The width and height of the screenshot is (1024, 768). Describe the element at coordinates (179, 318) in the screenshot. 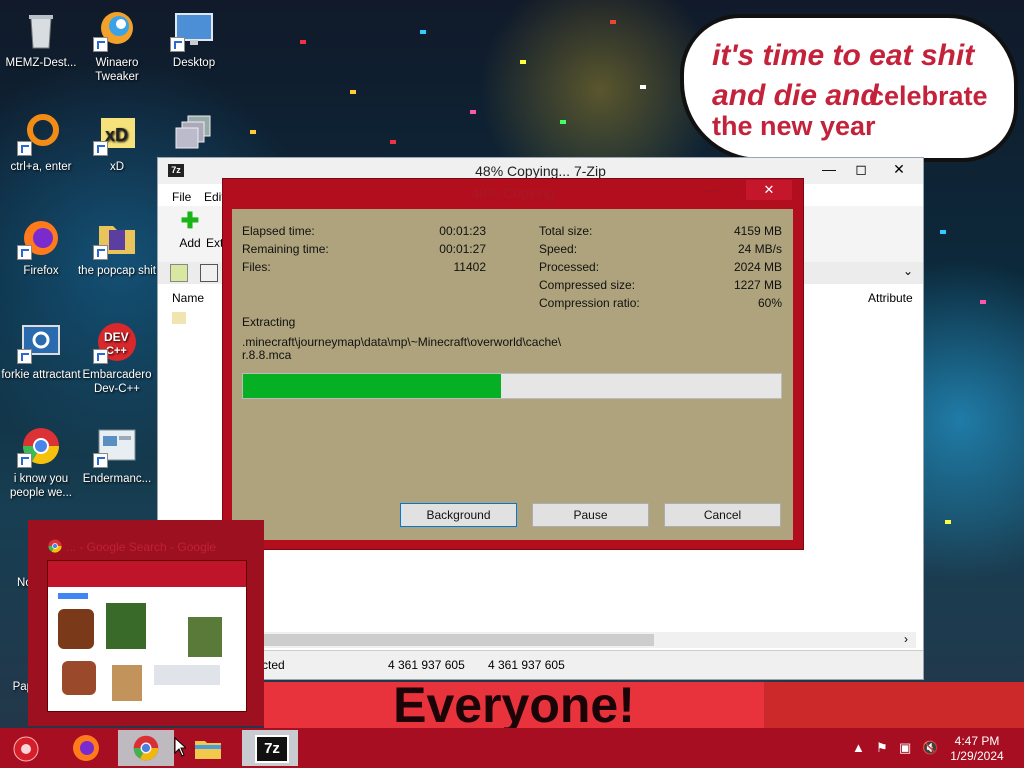

I see `folder-icon` at that location.